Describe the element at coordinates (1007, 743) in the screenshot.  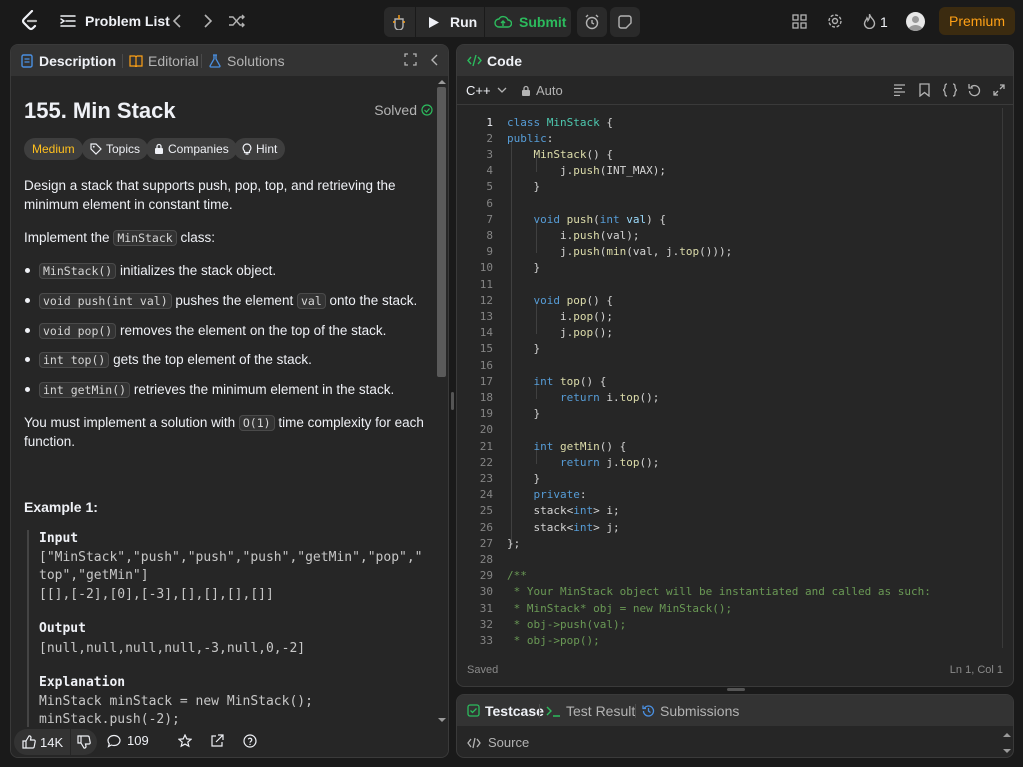
I see `testcase-scrollbar` at that location.